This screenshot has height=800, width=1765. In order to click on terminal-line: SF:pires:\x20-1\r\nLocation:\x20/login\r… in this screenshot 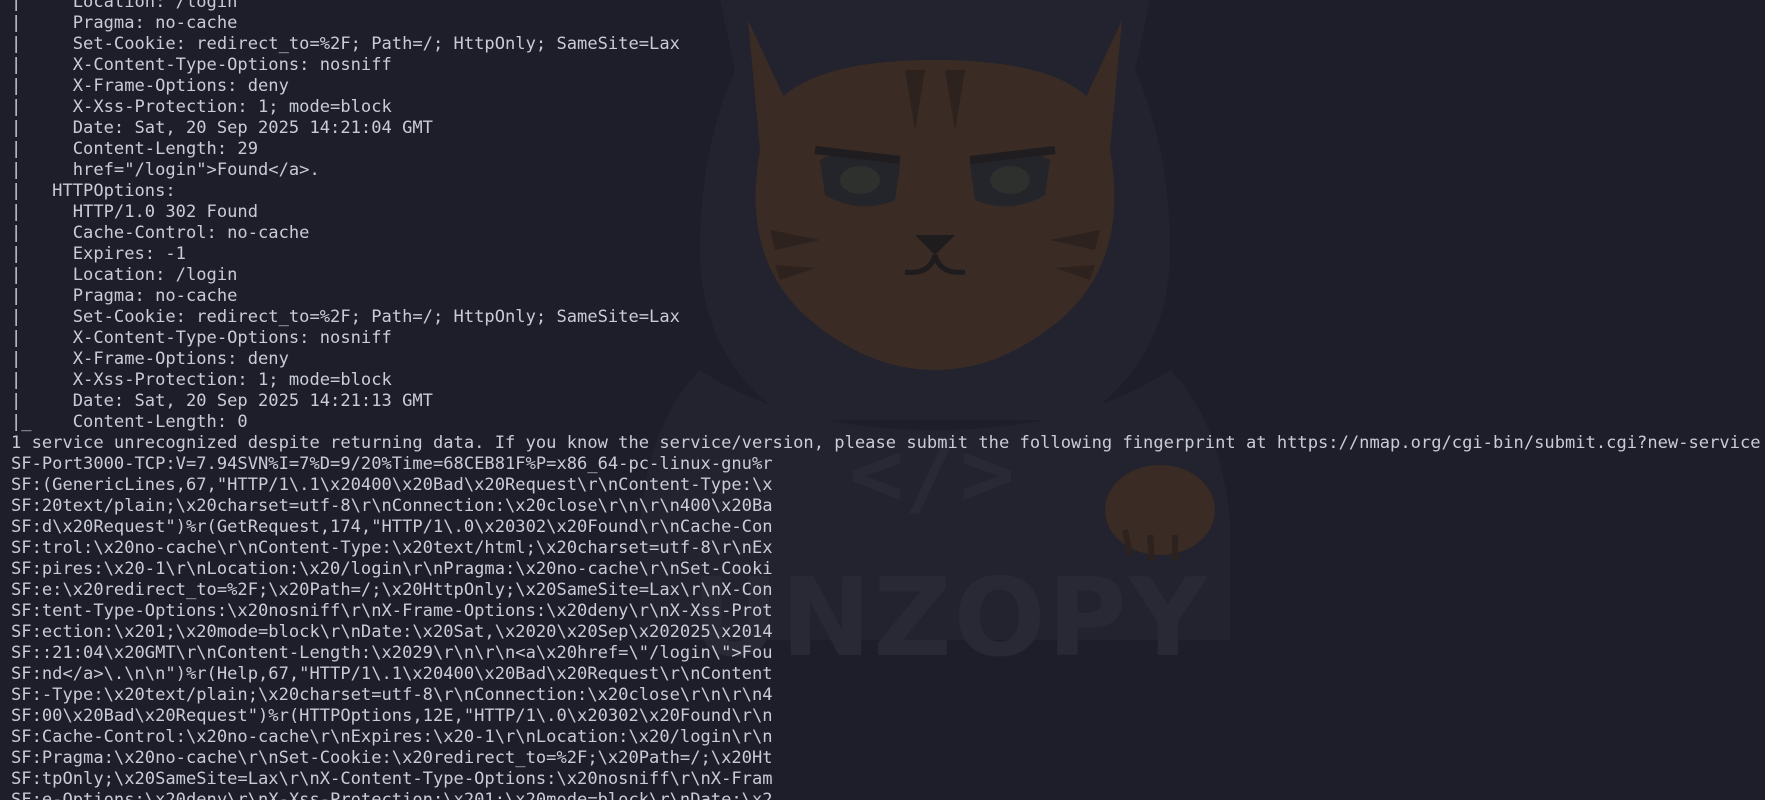, I will do `click(392, 569)`.